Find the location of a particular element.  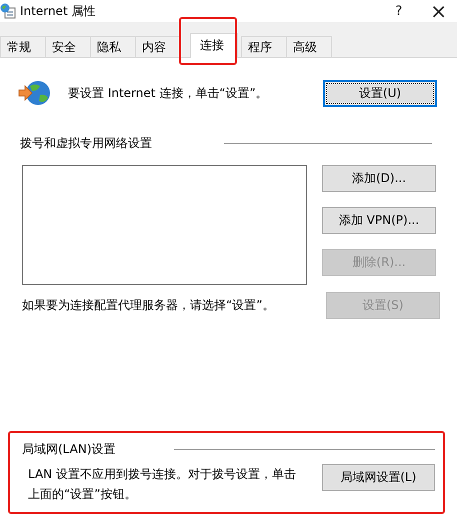

tab: 程序 is located at coordinates (264, 46).